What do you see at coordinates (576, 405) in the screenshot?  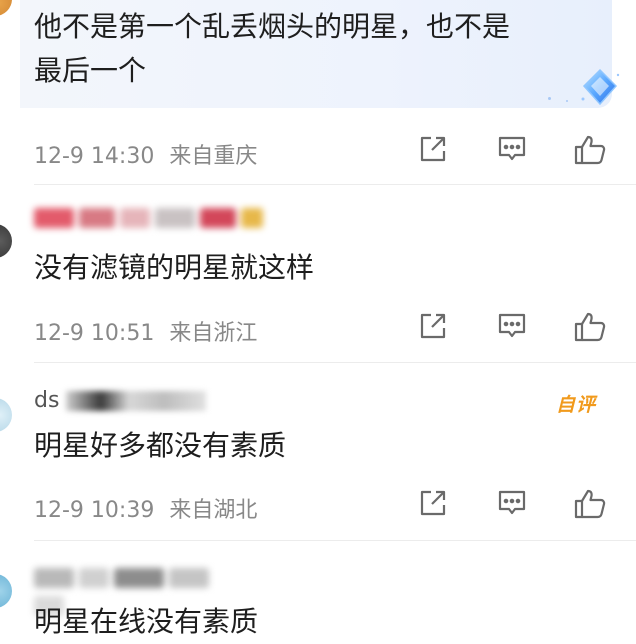 I see `self-comment-badge: 自评` at bounding box center [576, 405].